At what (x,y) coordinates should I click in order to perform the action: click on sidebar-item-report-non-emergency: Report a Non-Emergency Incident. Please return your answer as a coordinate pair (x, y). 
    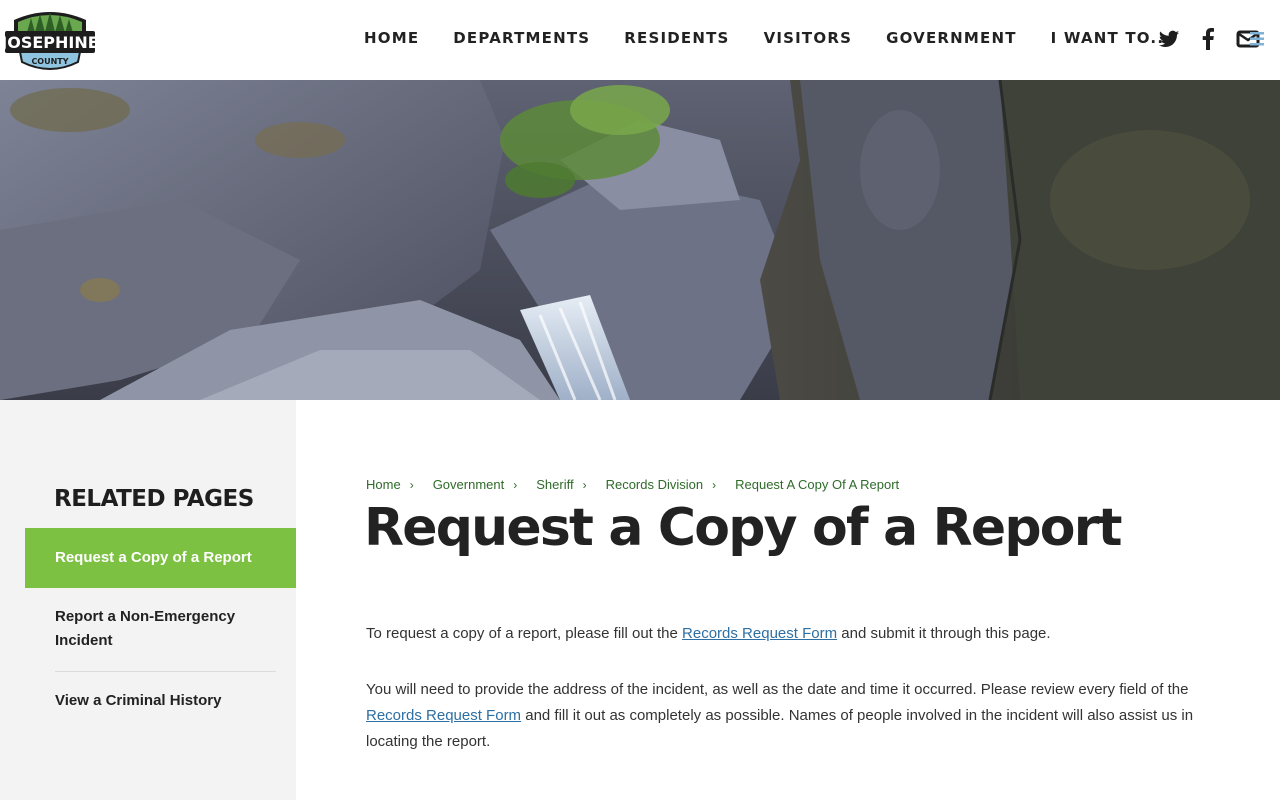
    Looking at the image, I should click on (160, 629).